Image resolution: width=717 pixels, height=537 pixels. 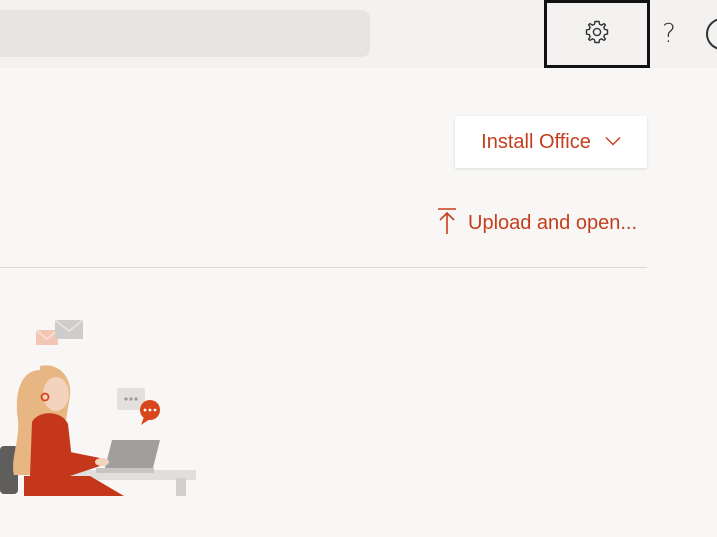 What do you see at coordinates (536, 141) in the screenshot?
I see `install-office-label: Install Office` at bounding box center [536, 141].